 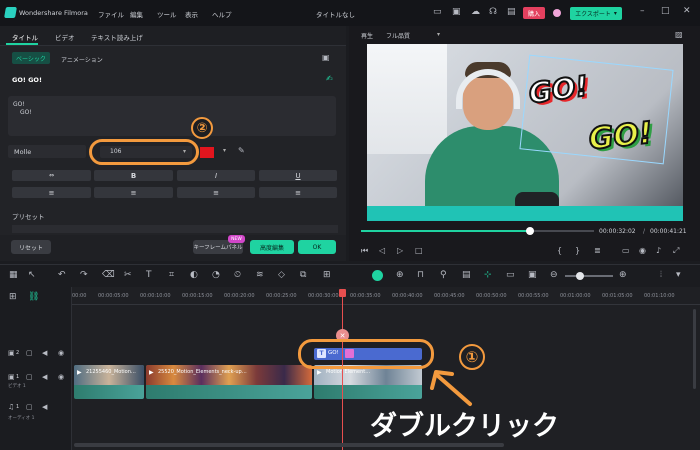 What do you see at coordinates (149, 275) in the screenshot?
I see `text-icon: T` at bounding box center [149, 275].